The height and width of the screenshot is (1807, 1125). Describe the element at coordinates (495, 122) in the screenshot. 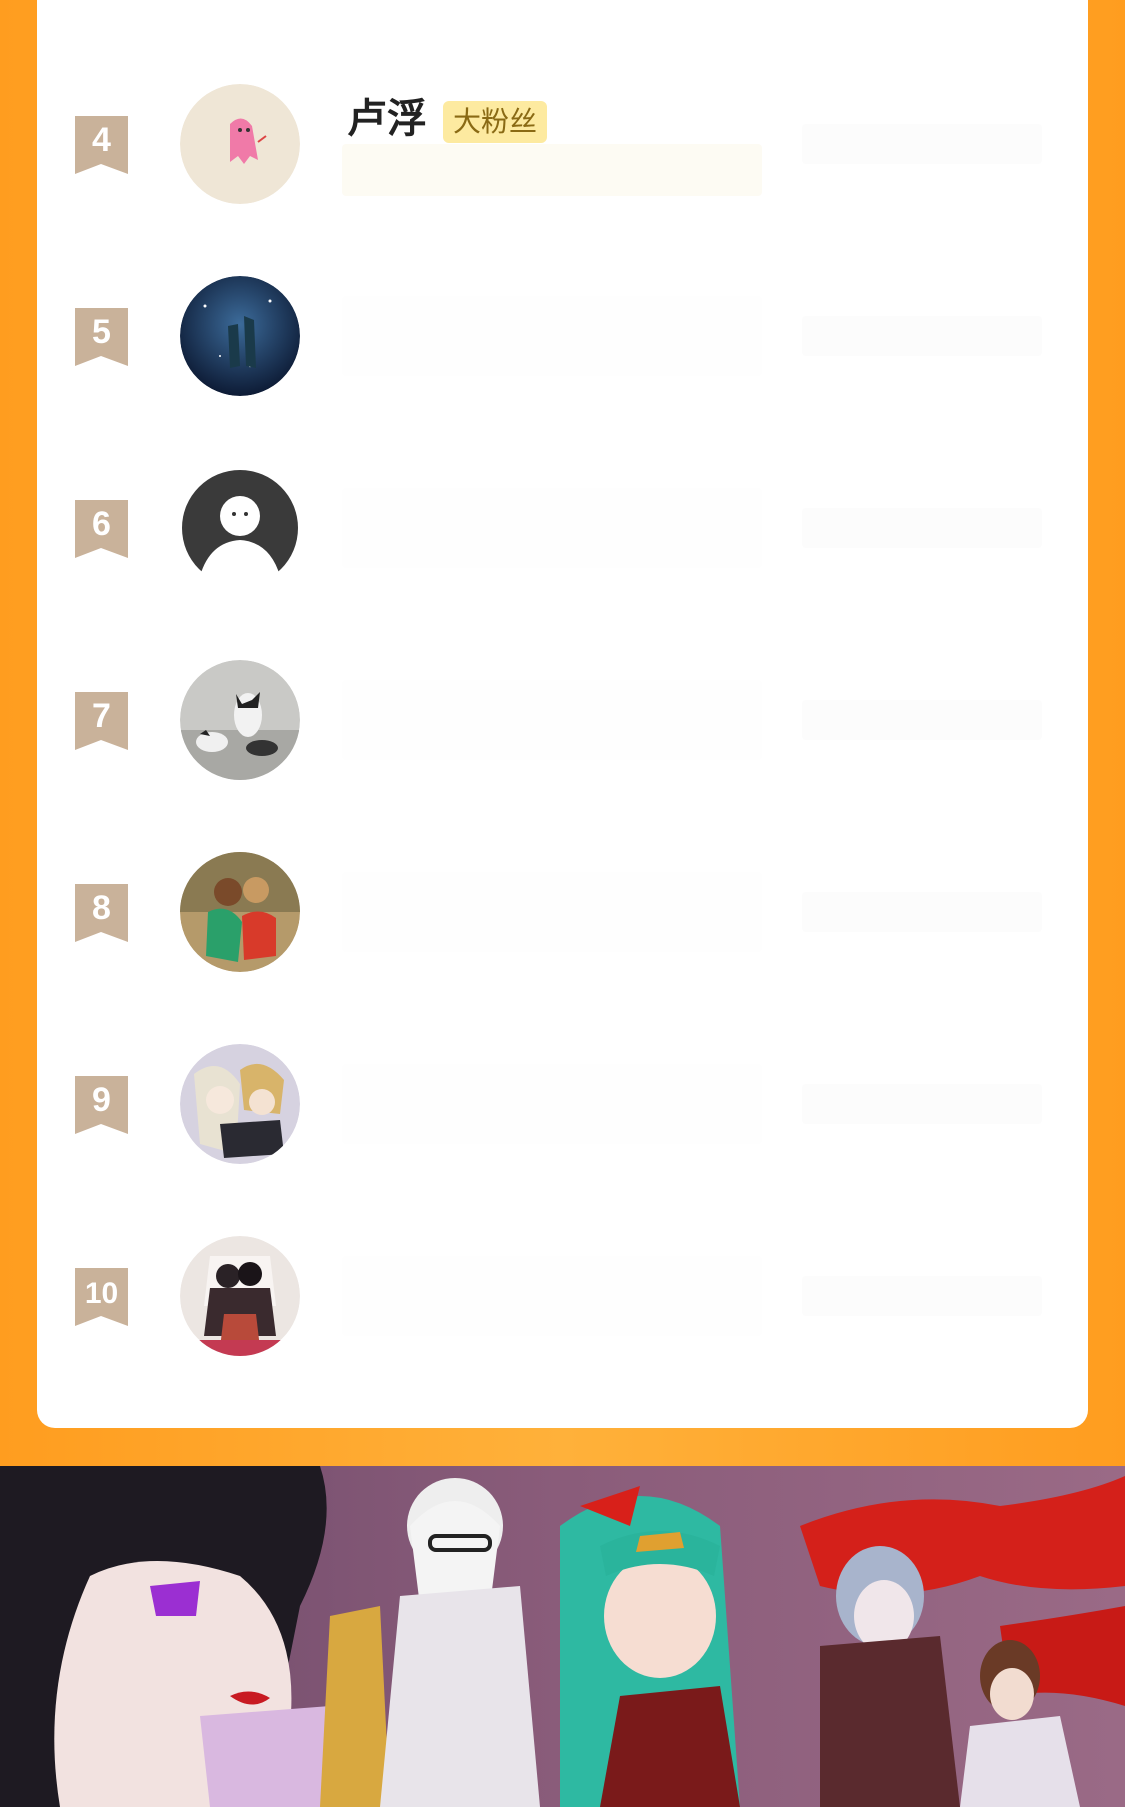

I see `fan-level-badge: 大粉丝` at that location.